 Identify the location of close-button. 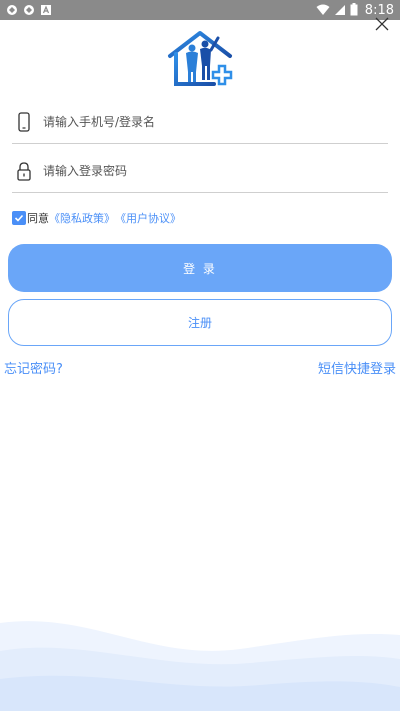
(382, 24).